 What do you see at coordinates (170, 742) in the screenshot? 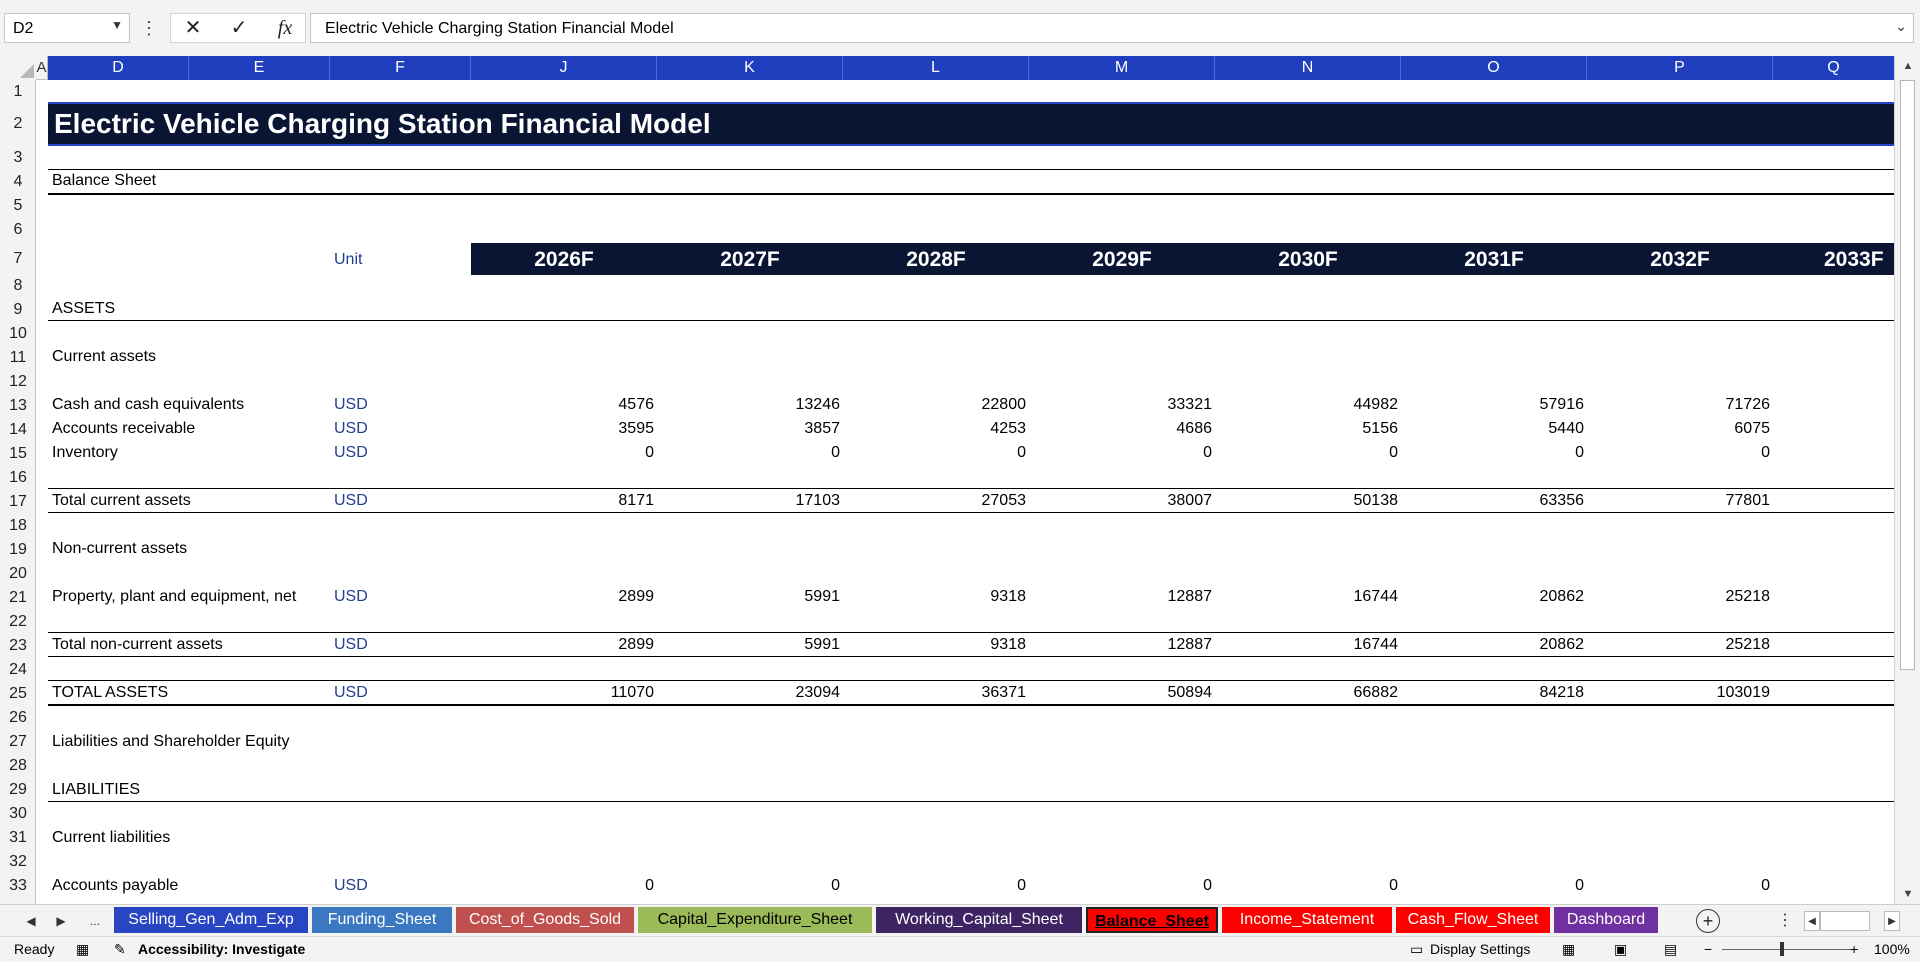
I see `liabilities-equity-header: Liabilities and Shareholder Equity` at bounding box center [170, 742].